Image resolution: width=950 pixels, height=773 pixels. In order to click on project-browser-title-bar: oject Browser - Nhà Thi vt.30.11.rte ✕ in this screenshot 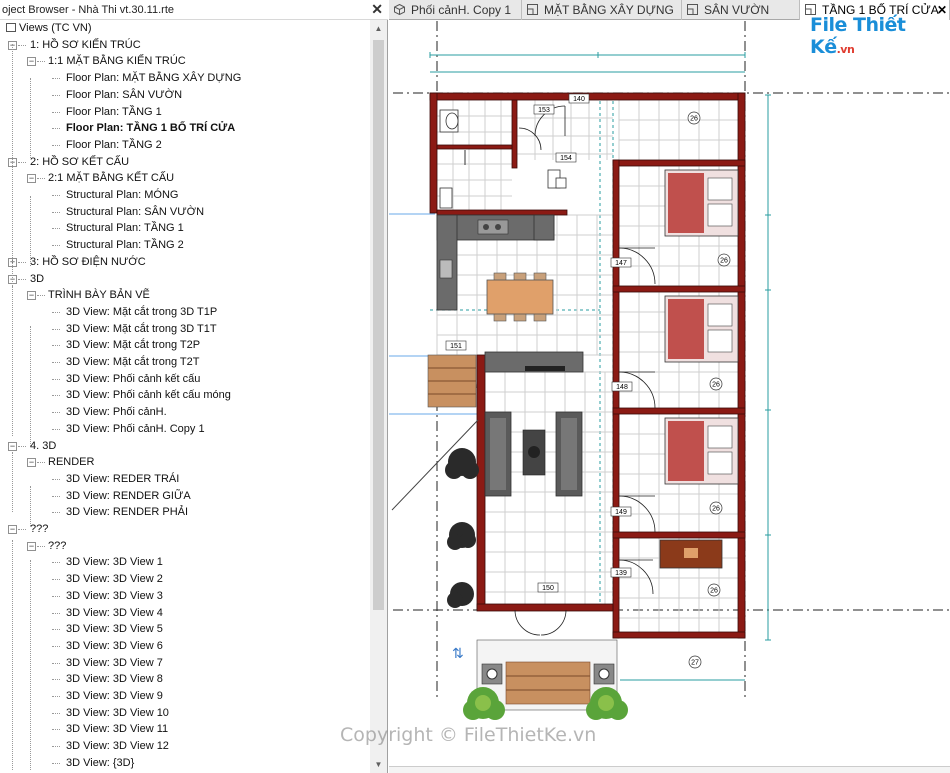, I will do `click(194, 10)`.